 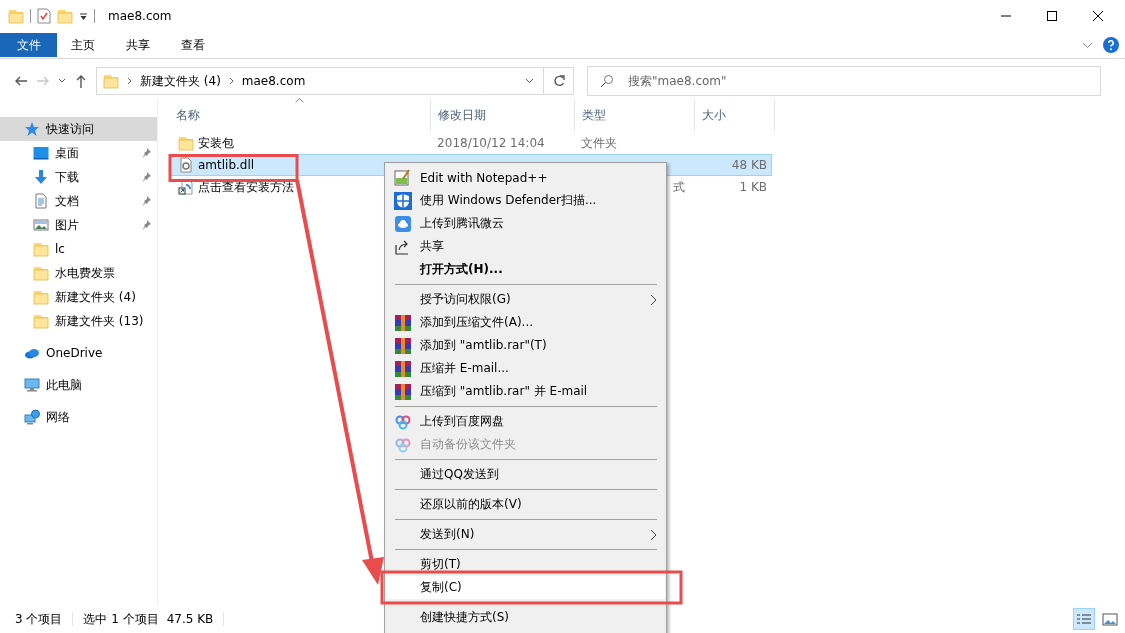 I want to click on file-size: 1 KB, so click(x=753, y=187).